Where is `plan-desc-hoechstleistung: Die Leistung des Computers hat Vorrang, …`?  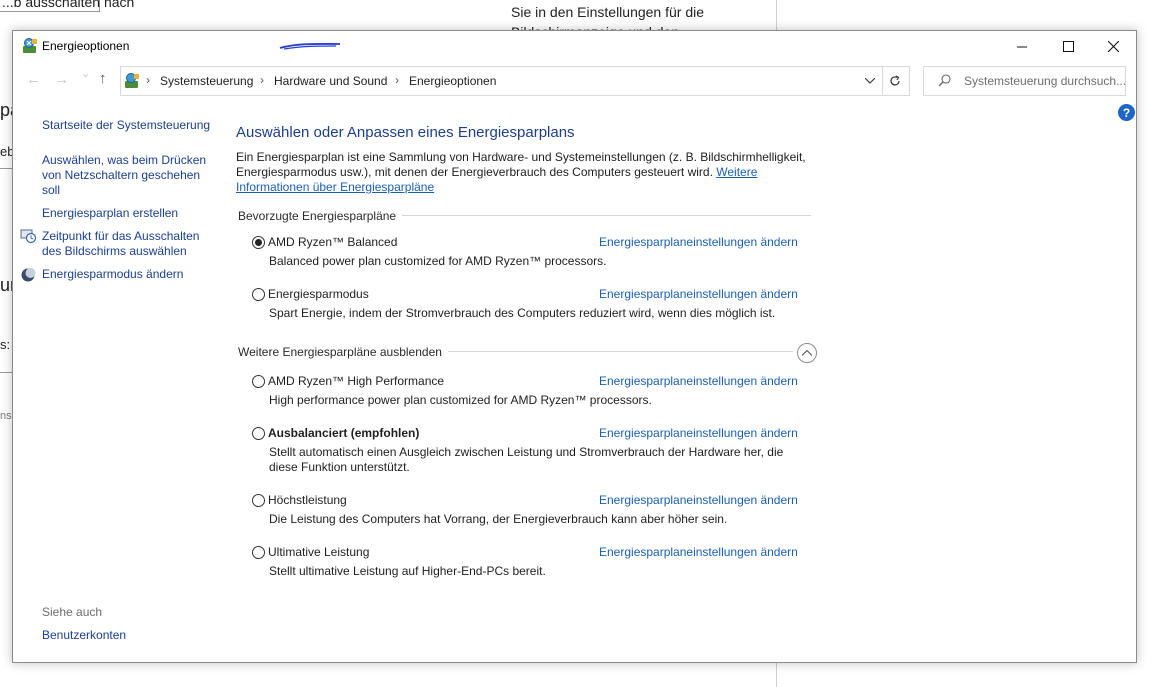 plan-desc-hoechstleistung: Die Leistung des Computers hat Vorrang, … is located at coordinates (498, 519).